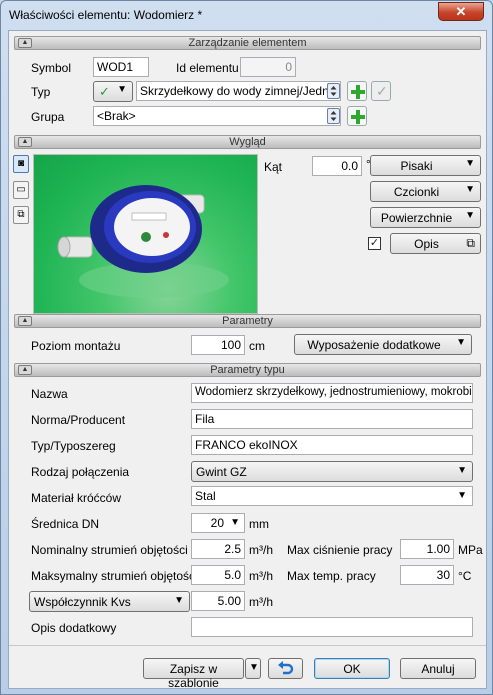 The height and width of the screenshot is (695, 493). What do you see at coordinates (268, 67) in the screenshot?
I see `element-id-input: 0` at bounding box center [268, 67].